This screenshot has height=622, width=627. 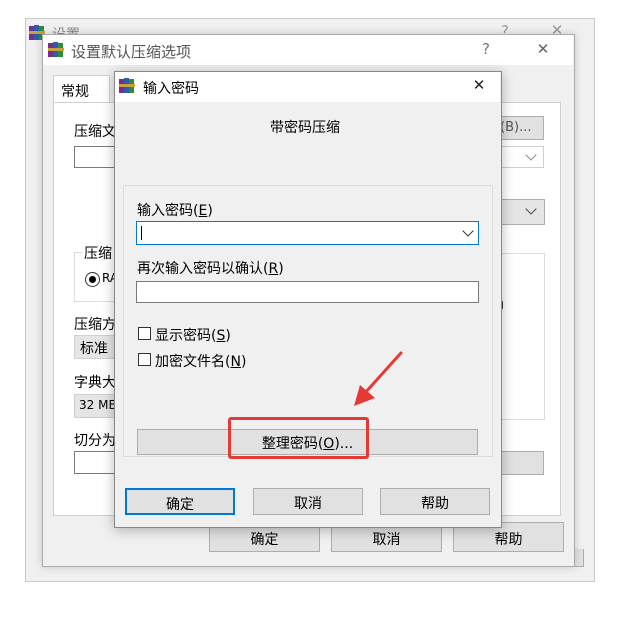 What do you see at coordinates (75, 92) in the screenshot?
I see `tab-general-label: 常规` at bounding box center [75, 92].